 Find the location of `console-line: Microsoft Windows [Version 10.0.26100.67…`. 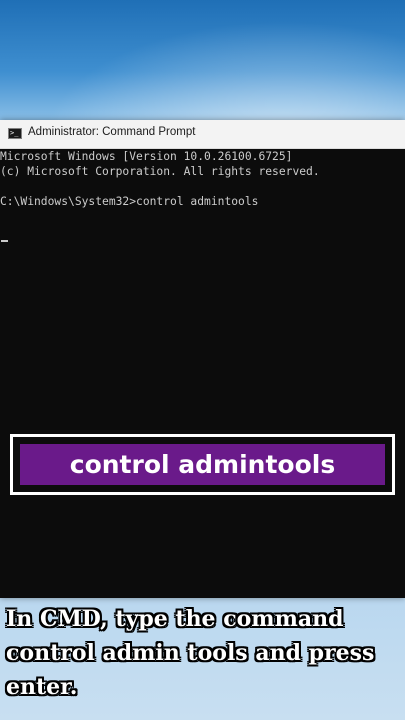

console-line: Microsoft Windows [Version 10.0.26100.67… is located at coordinates (146, 156).